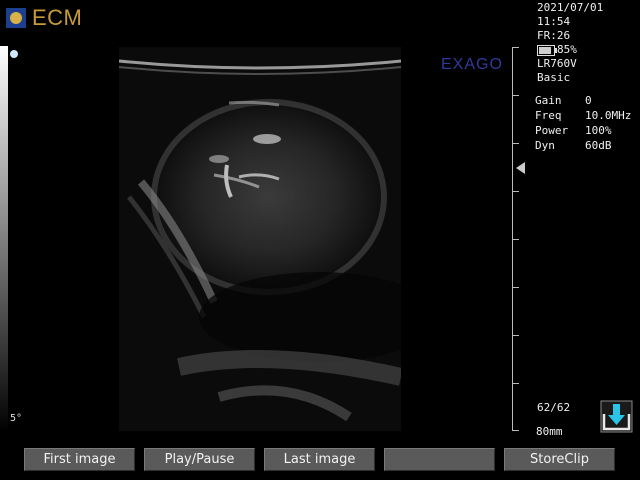 The height and width of the screenshot is (480, 640). Describe the element at coordinates (588, 100) in the screenshot. I see `param-value: 0` at that location.